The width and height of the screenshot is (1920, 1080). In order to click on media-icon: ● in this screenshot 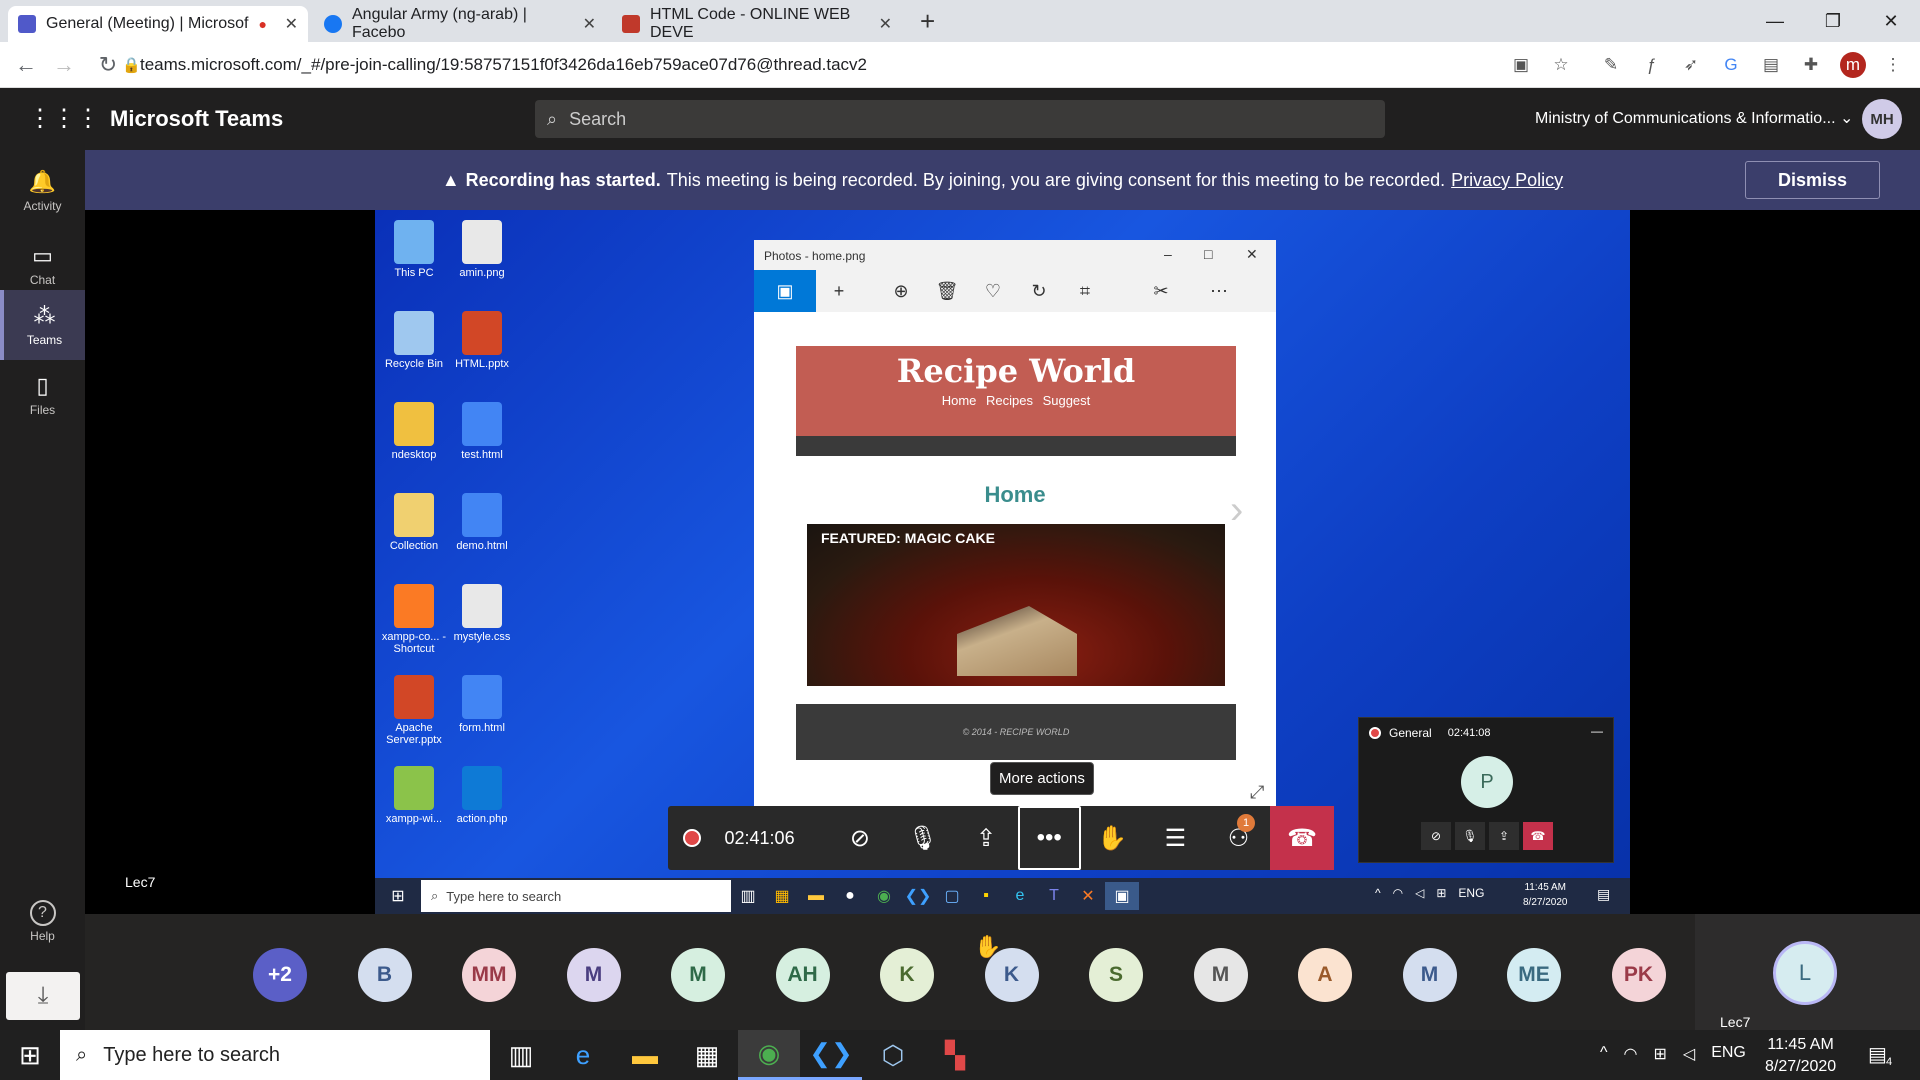, I will do `click(850, 896)`.